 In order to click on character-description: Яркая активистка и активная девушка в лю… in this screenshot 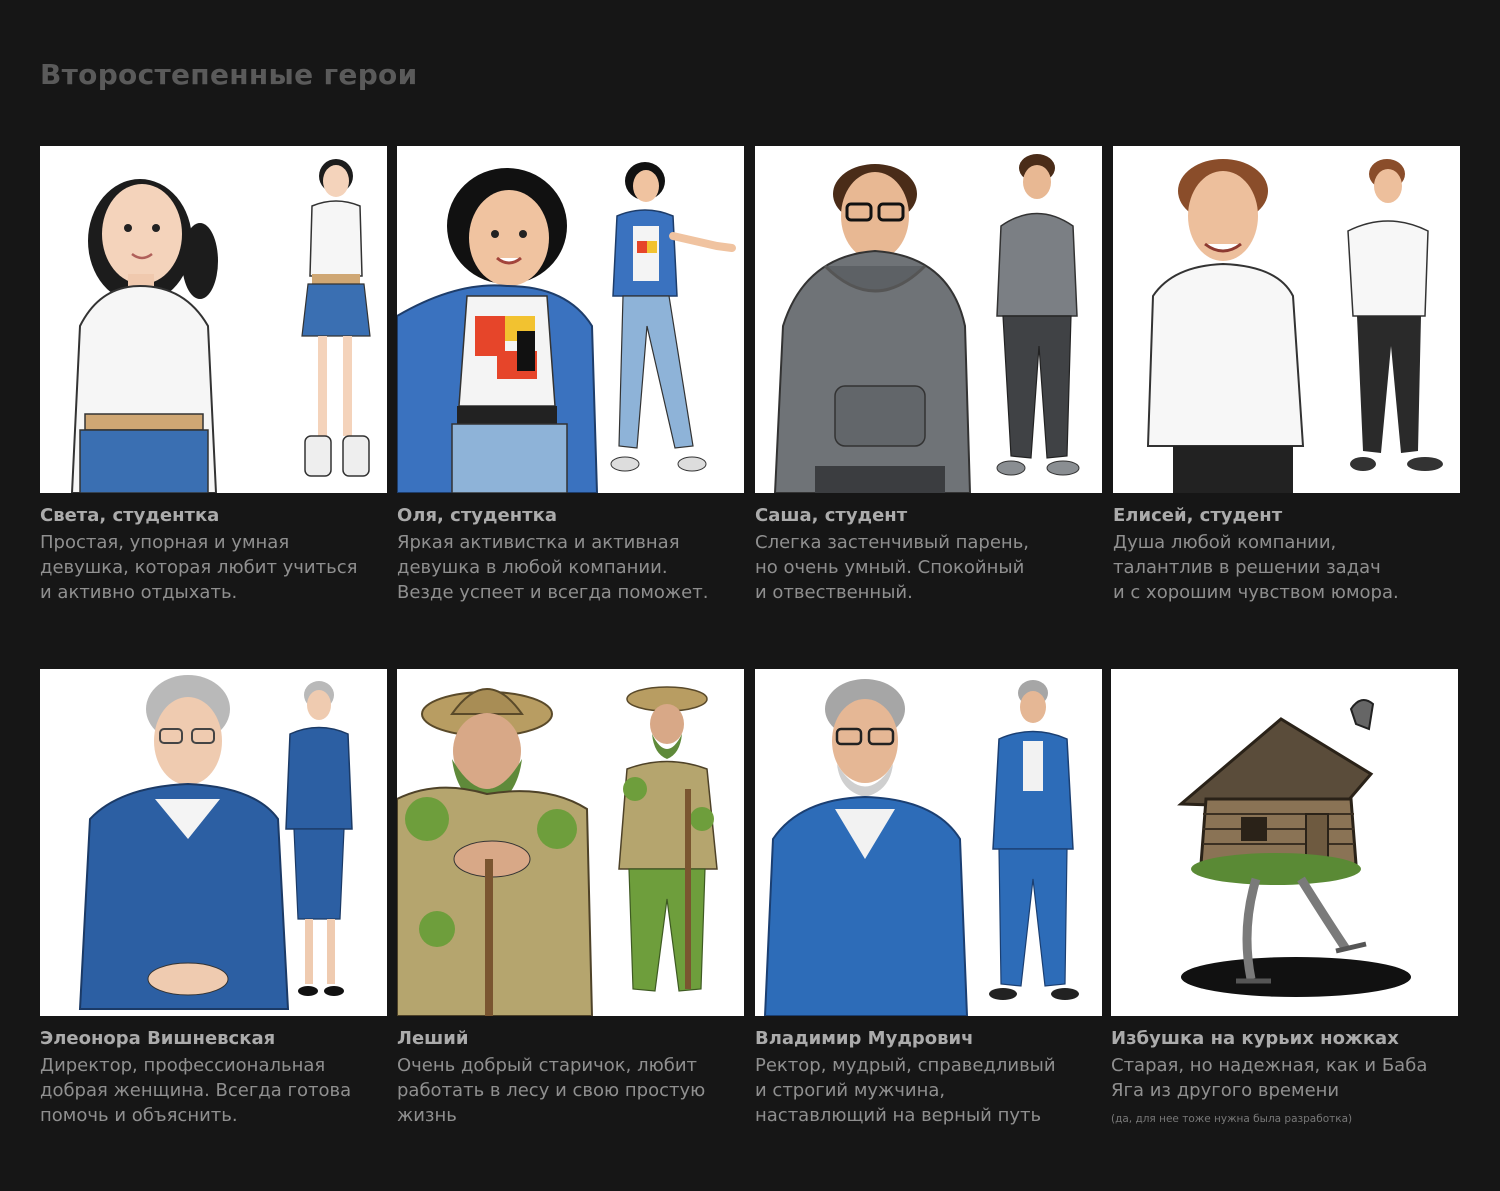, I will do `click(553, 567)`.